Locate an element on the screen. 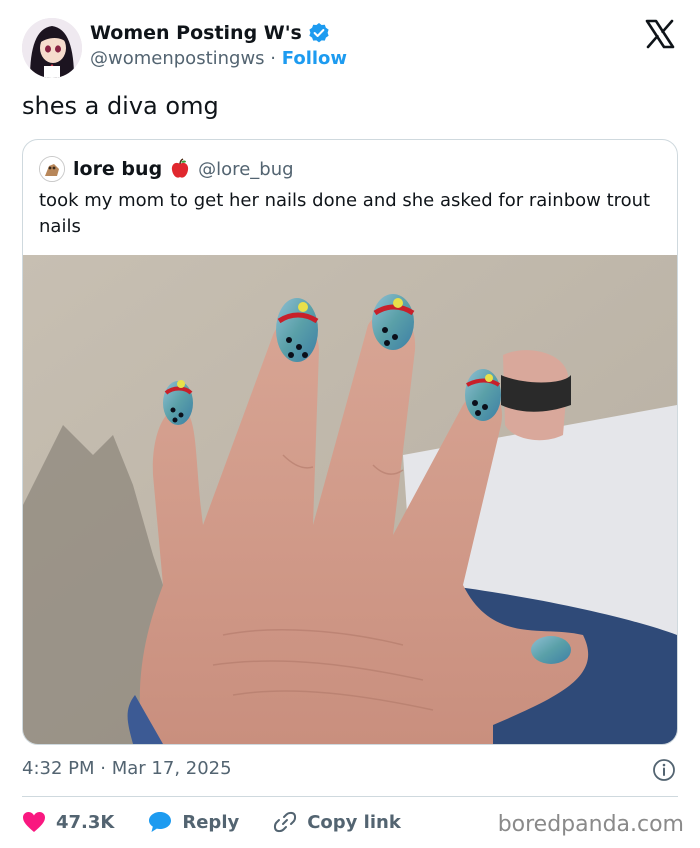 The height and width of the screenshot is (848, 700). apple-icon is located at coordinates (180, 168).